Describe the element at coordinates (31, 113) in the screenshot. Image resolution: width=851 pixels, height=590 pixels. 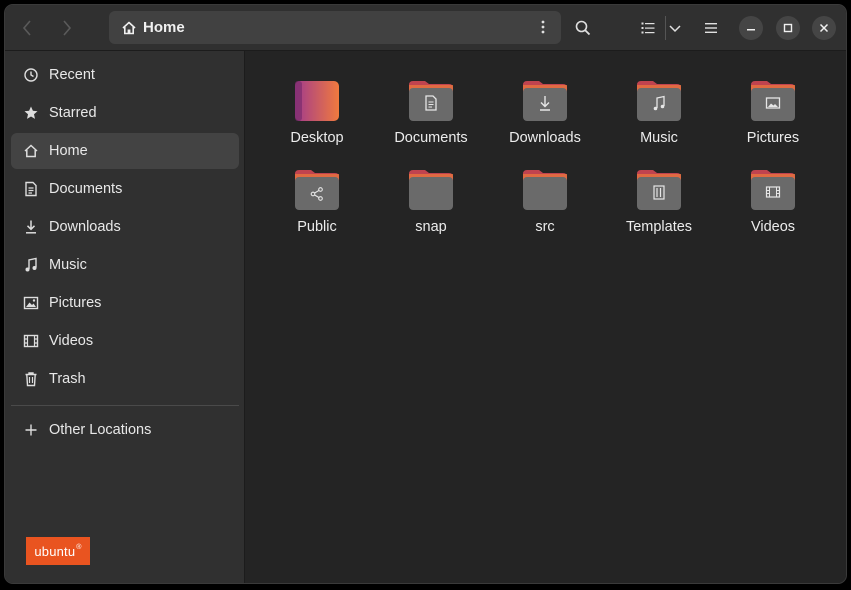
I see `star-icon` at that location.